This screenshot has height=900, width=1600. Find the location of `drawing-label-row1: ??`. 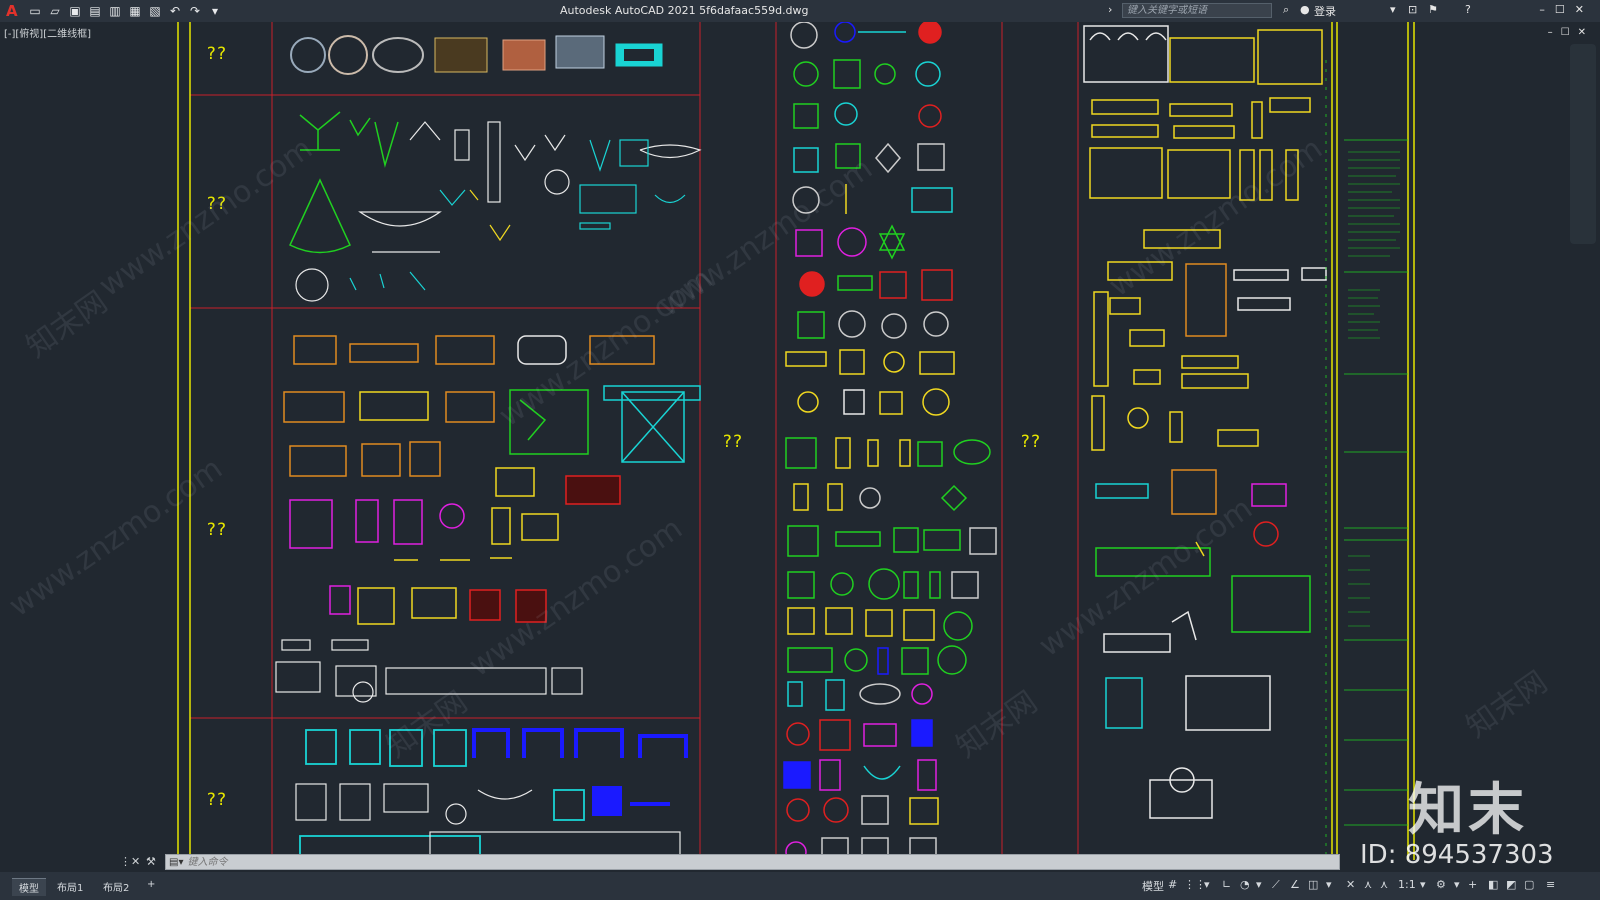

drawing-label-row1: ?? is located at coordinates (216, 54).